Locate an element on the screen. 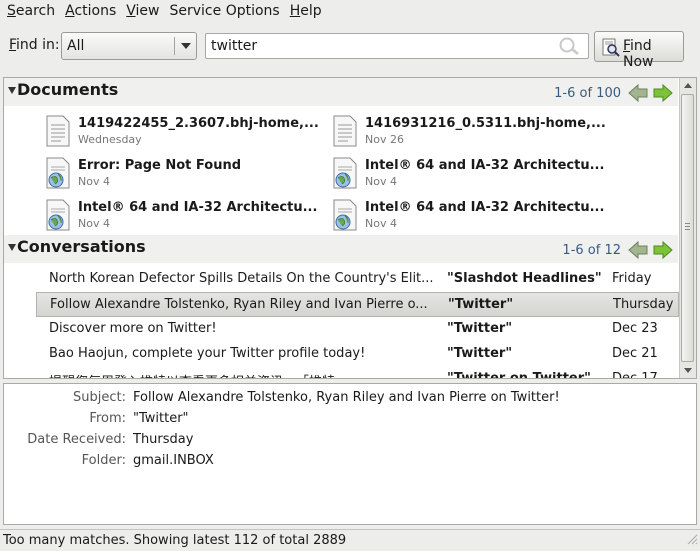  scroll-down-arrow-icon is located at coordinates (688, 370).